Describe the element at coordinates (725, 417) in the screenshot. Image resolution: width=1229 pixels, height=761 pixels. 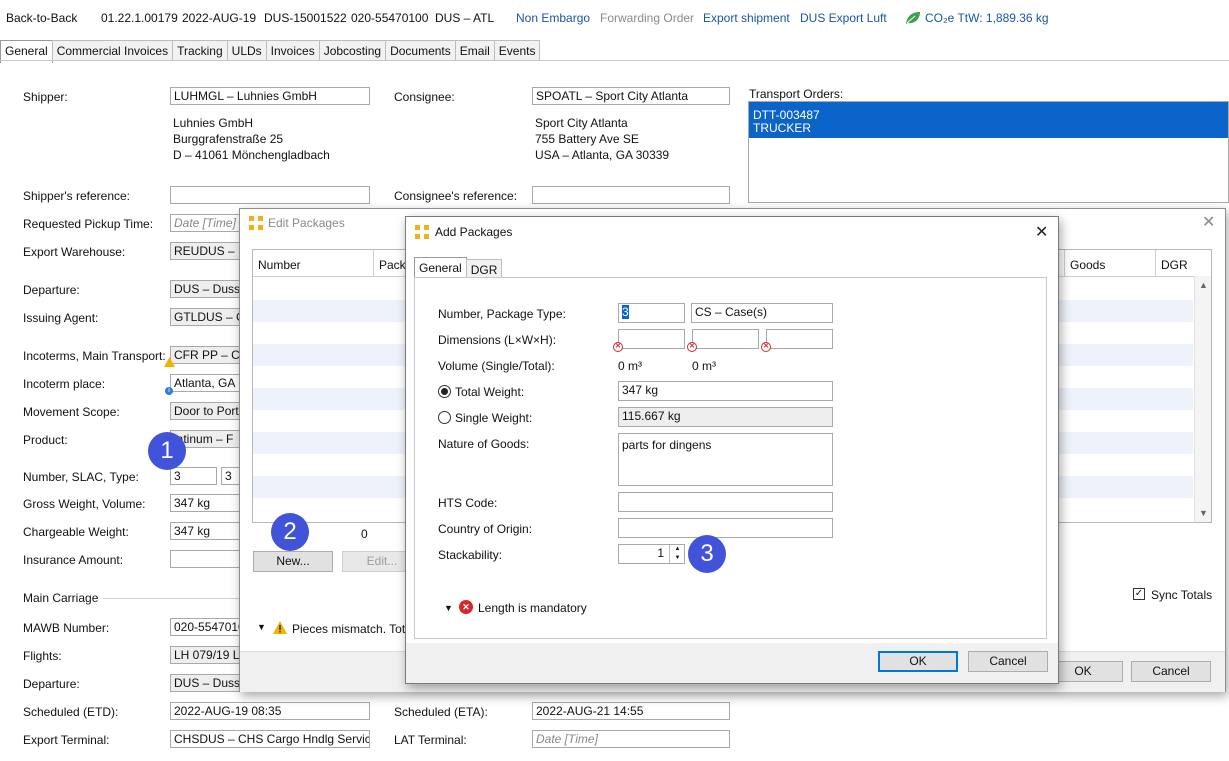
I see `single-weight-field: 115.667 kg` at that location.